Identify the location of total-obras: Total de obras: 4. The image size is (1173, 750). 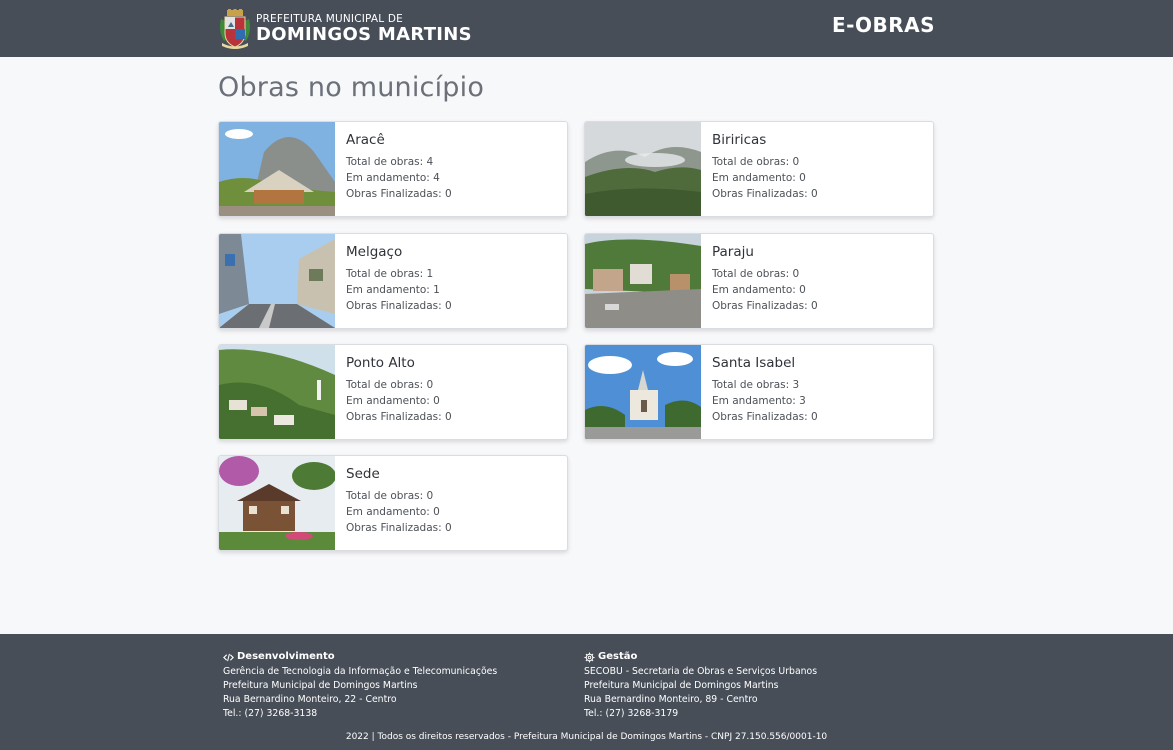
(390, 162).